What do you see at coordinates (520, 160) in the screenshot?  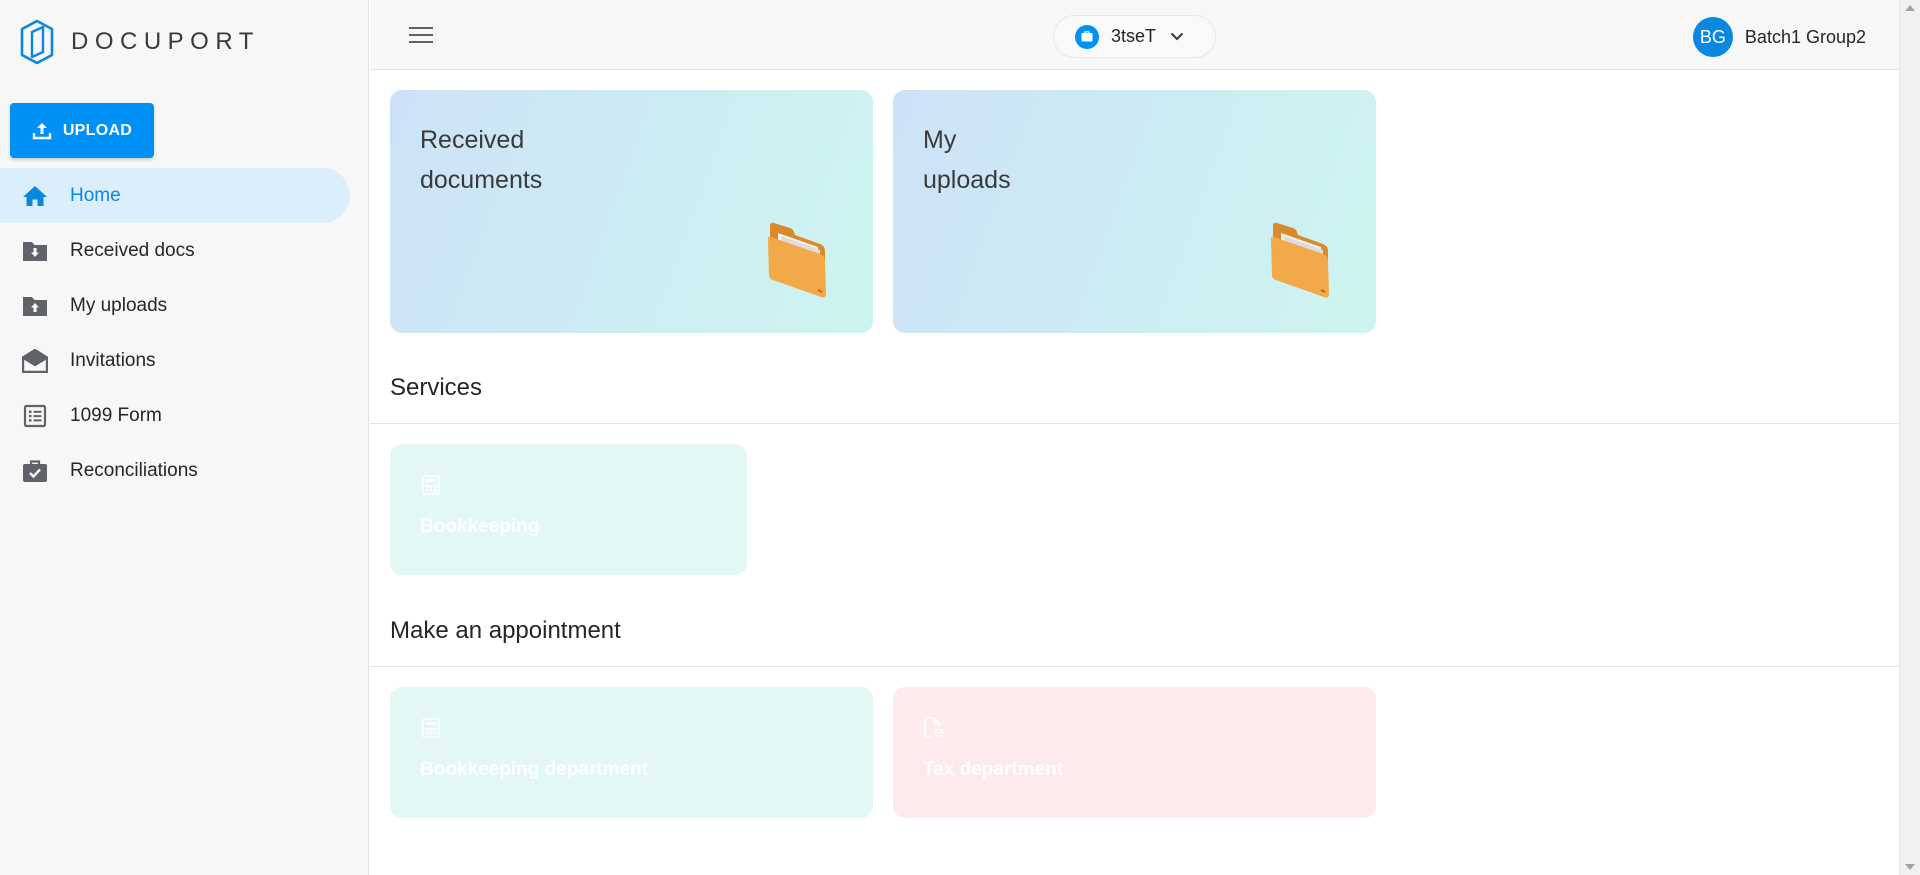 I see `card-title: Received documents` at bounding box center [520, 160].